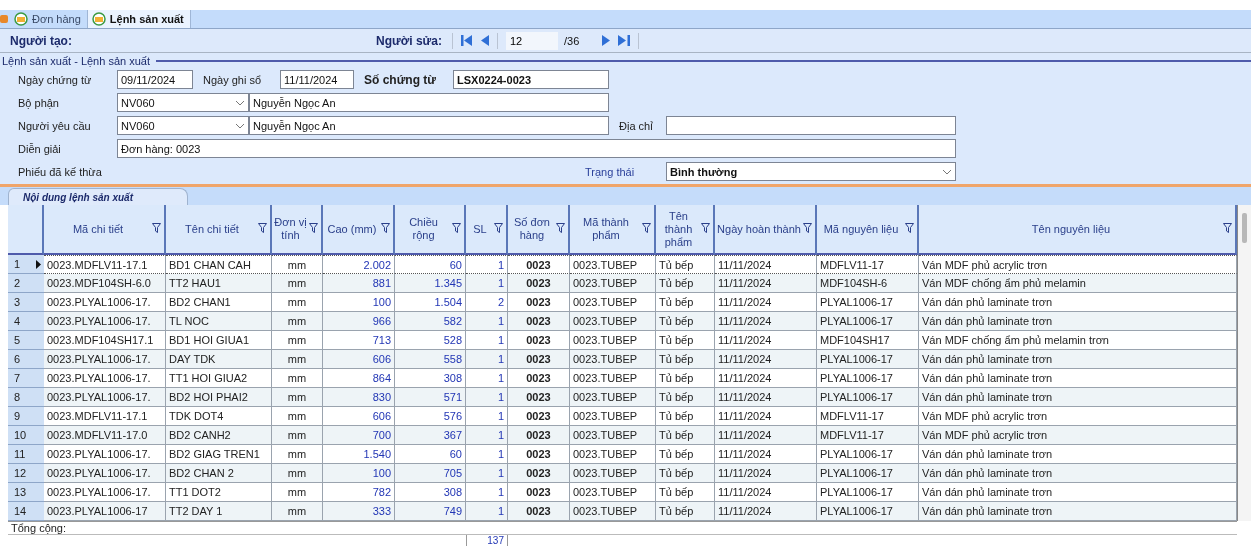 The width and height of the screenshot is (1251, 553). What do you see at coordinates (1244, 363) in the screenshot?
I see `scrollbar` at bounding box center [1244, 363].